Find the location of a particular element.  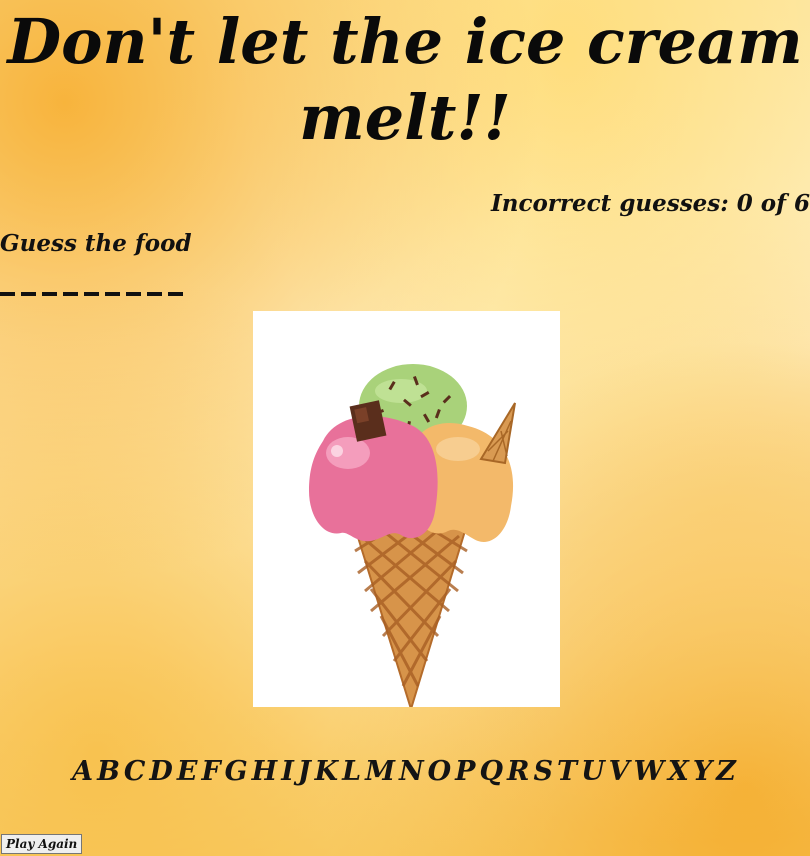

incorrect-guesses-counter: Incorrect guesses: 0 of 6 is located at coordinates (650, 203).